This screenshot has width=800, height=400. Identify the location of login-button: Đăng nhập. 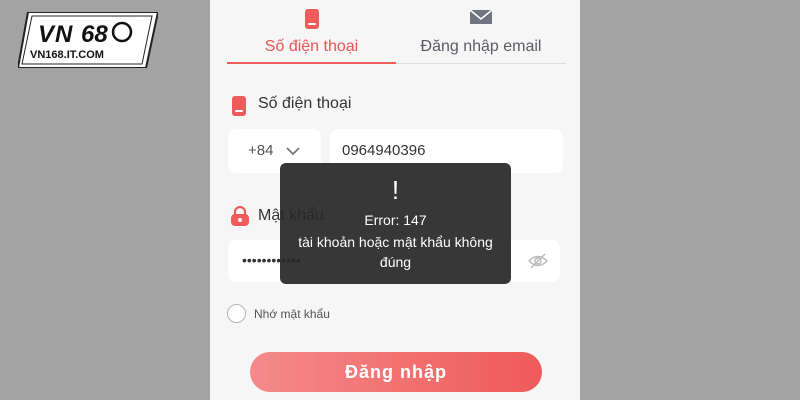
(396, 372).